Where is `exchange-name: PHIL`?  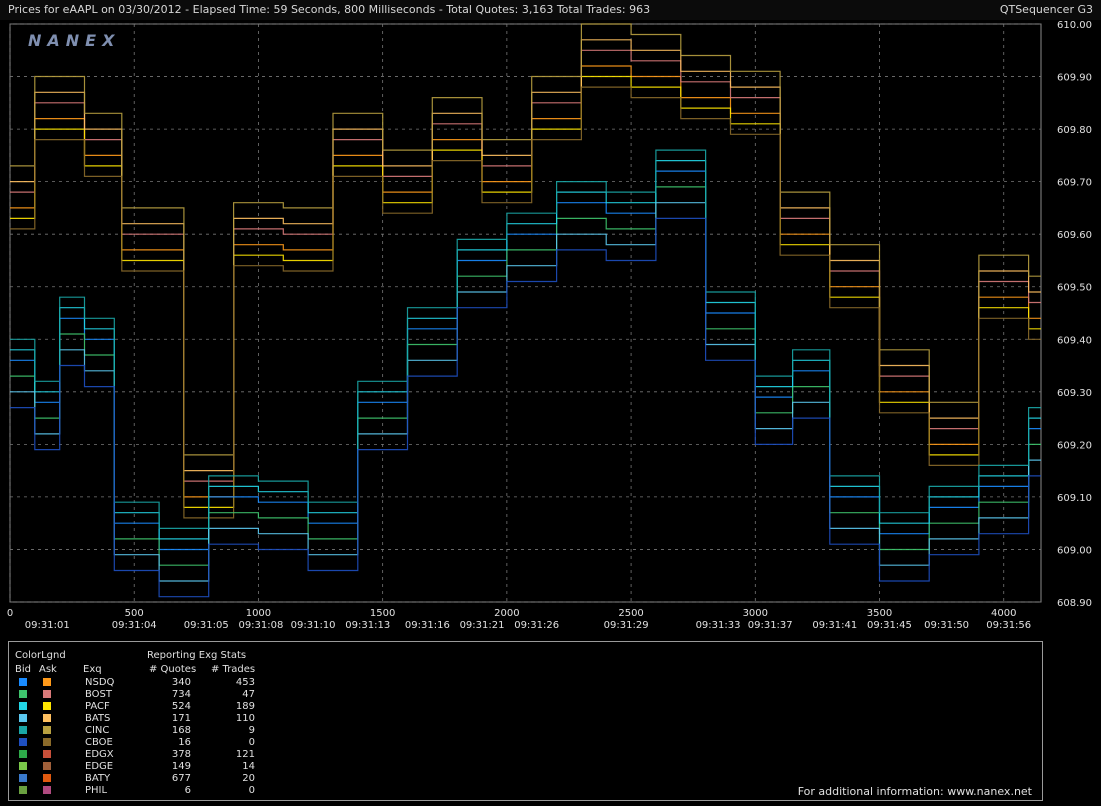
exchange-name: PHIL is located at coordinates (96, 790).